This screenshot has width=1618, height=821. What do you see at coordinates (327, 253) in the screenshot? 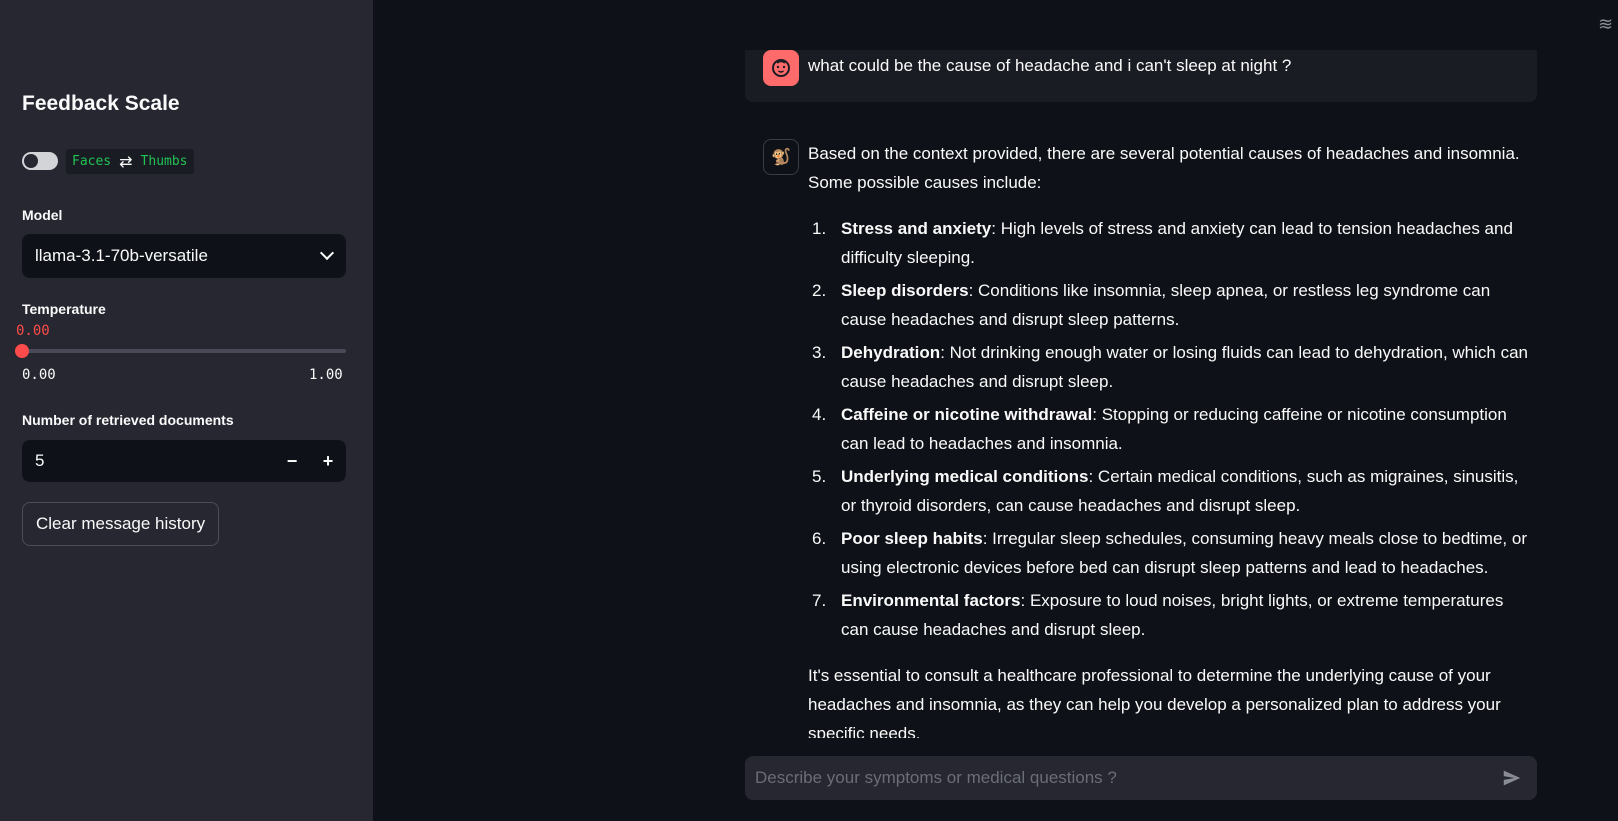
I see `chevron-down-icon` at bounding box center [327, 253].